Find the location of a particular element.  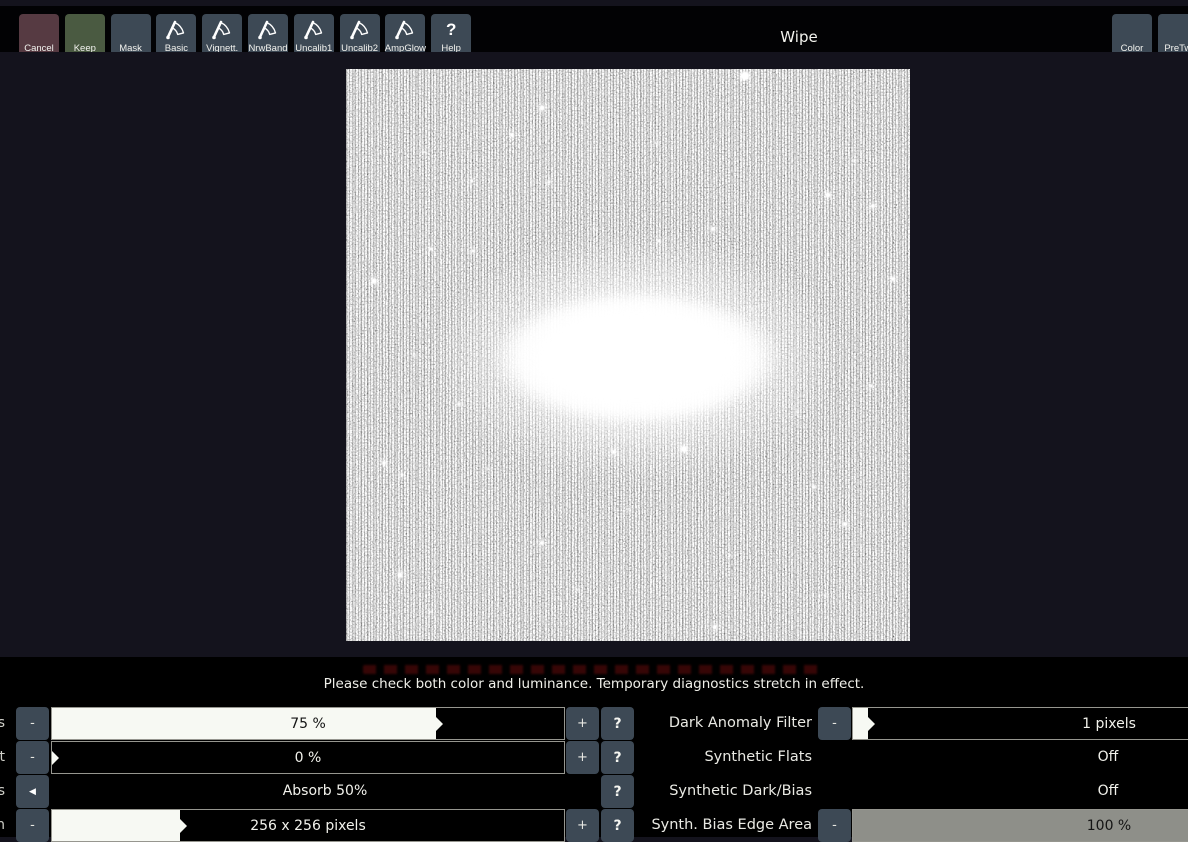

slider-track: 75 % is located at coordinates (308, 723).